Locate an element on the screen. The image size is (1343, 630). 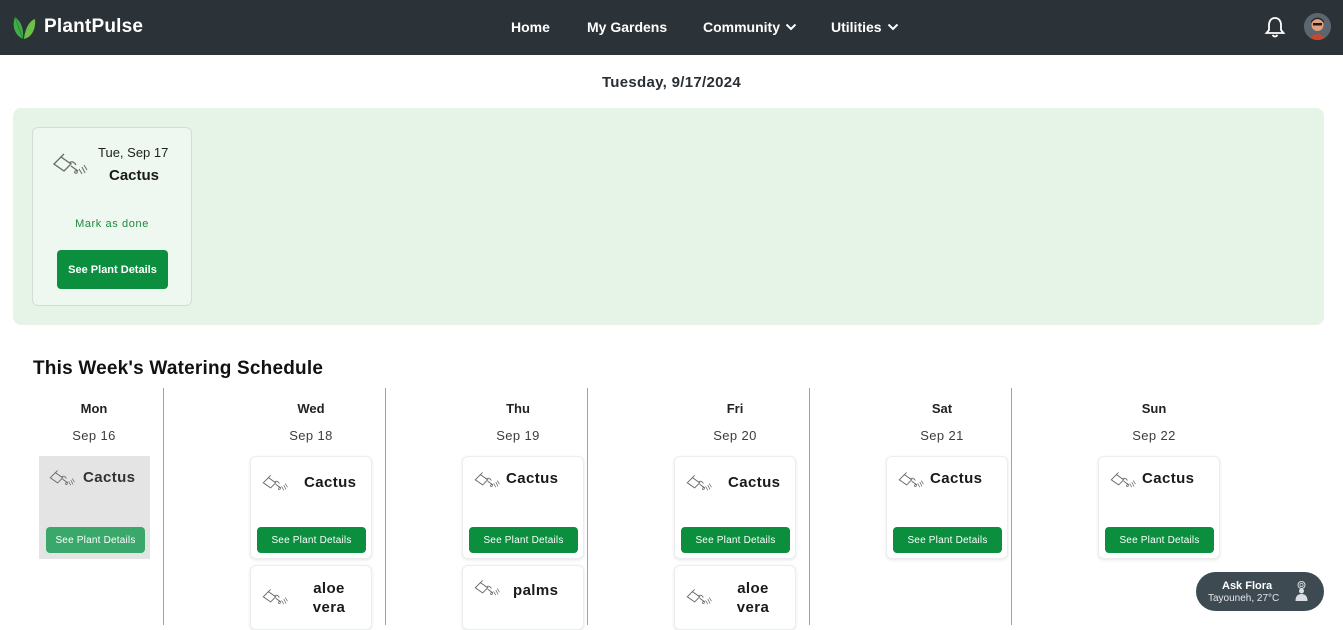
day-date-sat: Sep 21 is located at coordinates (942, 435).